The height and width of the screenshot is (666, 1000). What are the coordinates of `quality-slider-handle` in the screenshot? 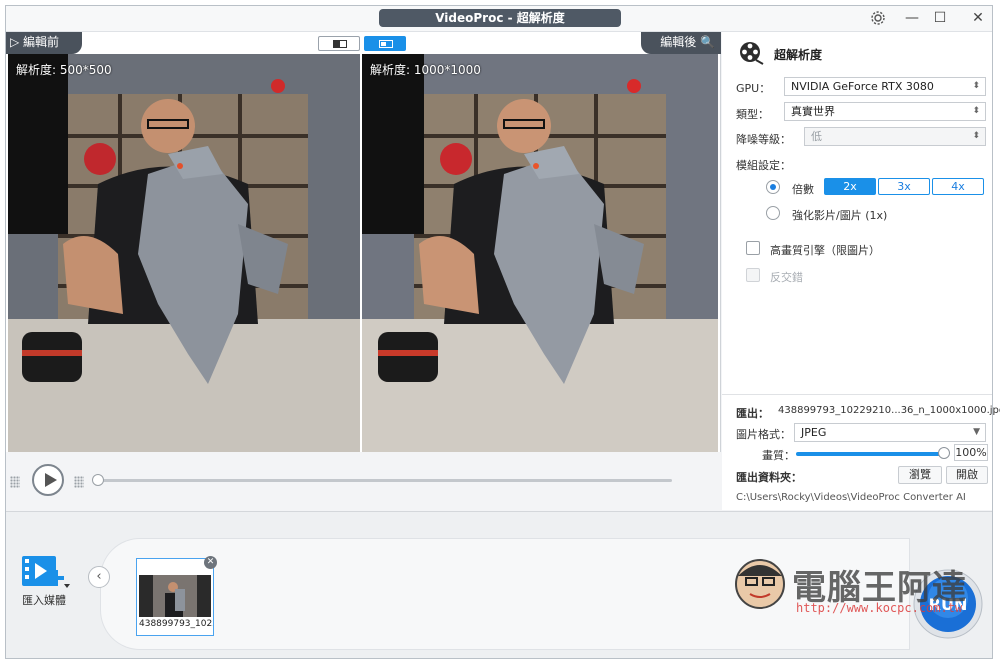 It's located at (944, 453).